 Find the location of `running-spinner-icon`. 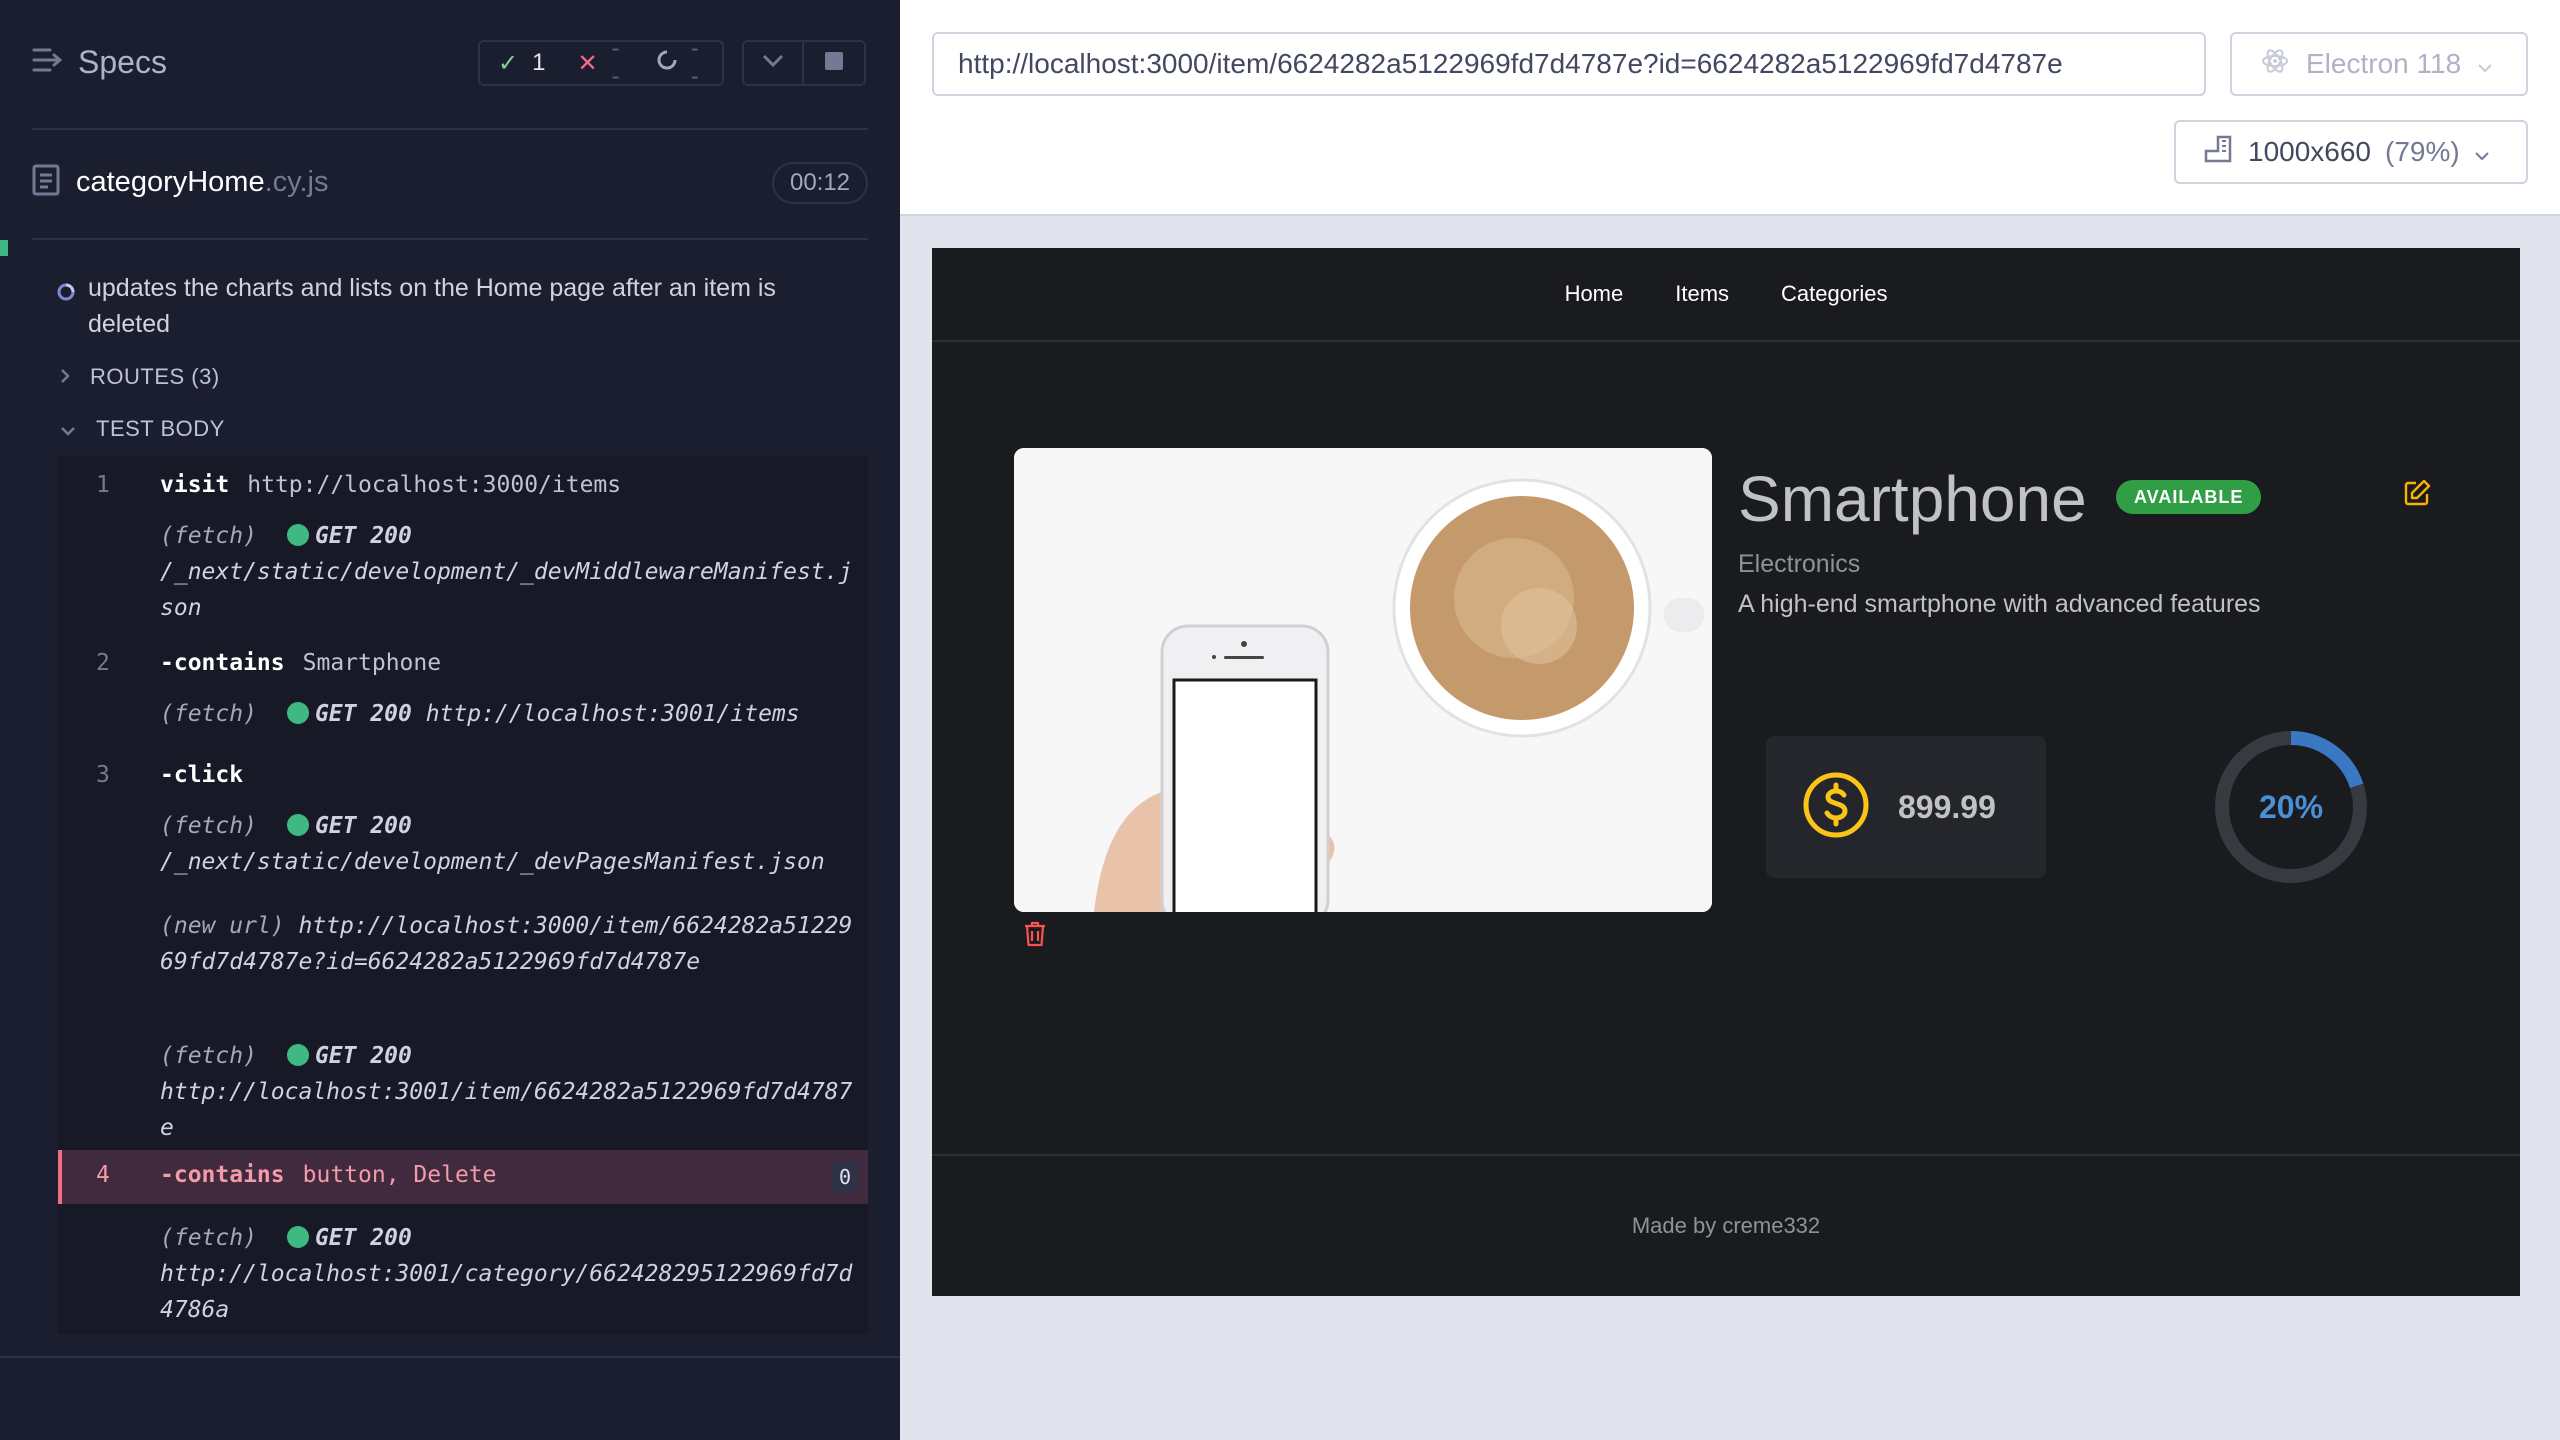

running-spinner-icon is located at coordinates (66, 309).